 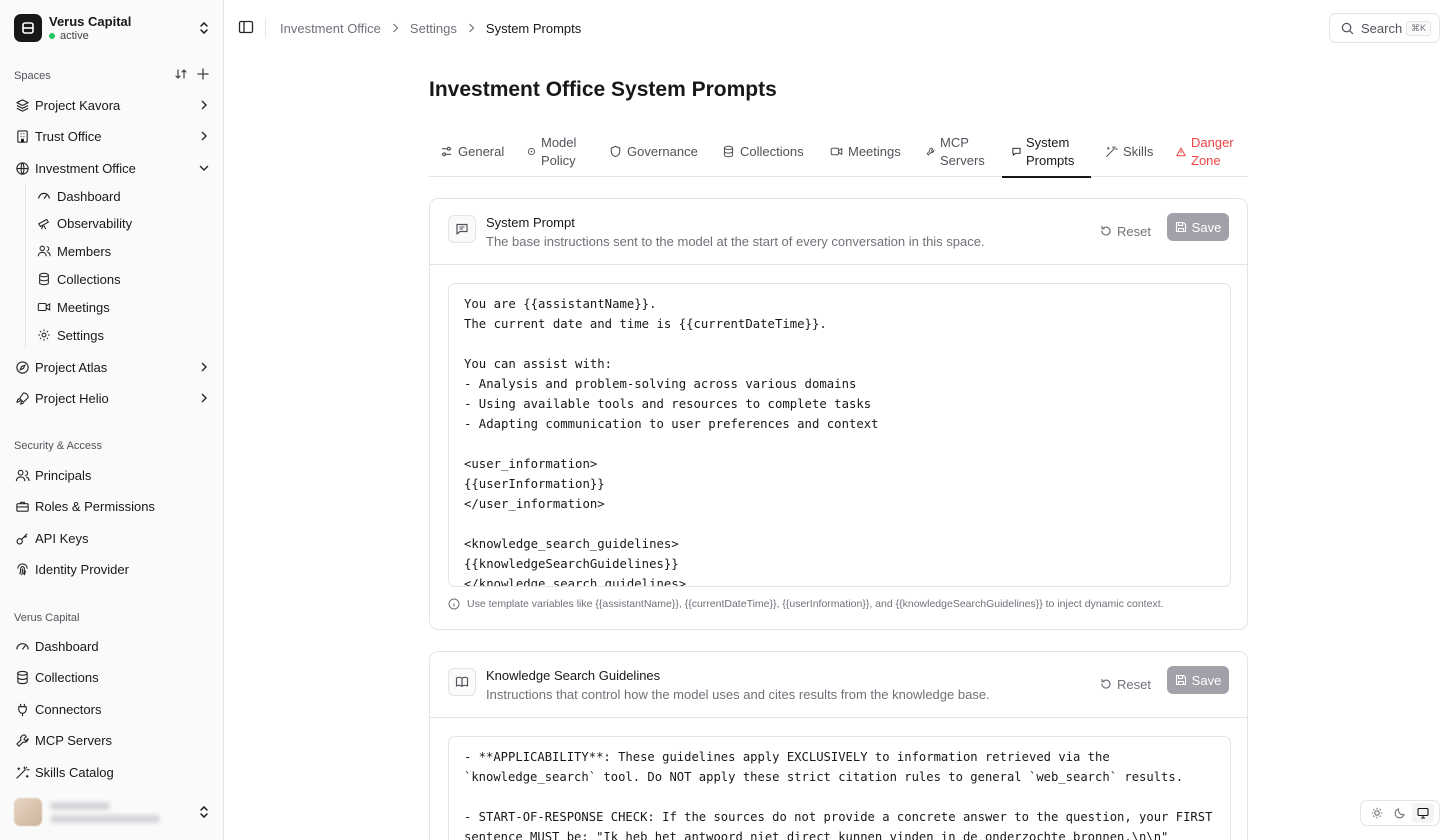 I want to click on tab-danger-zone: Danger Zone, so click(x=1206, y=151).